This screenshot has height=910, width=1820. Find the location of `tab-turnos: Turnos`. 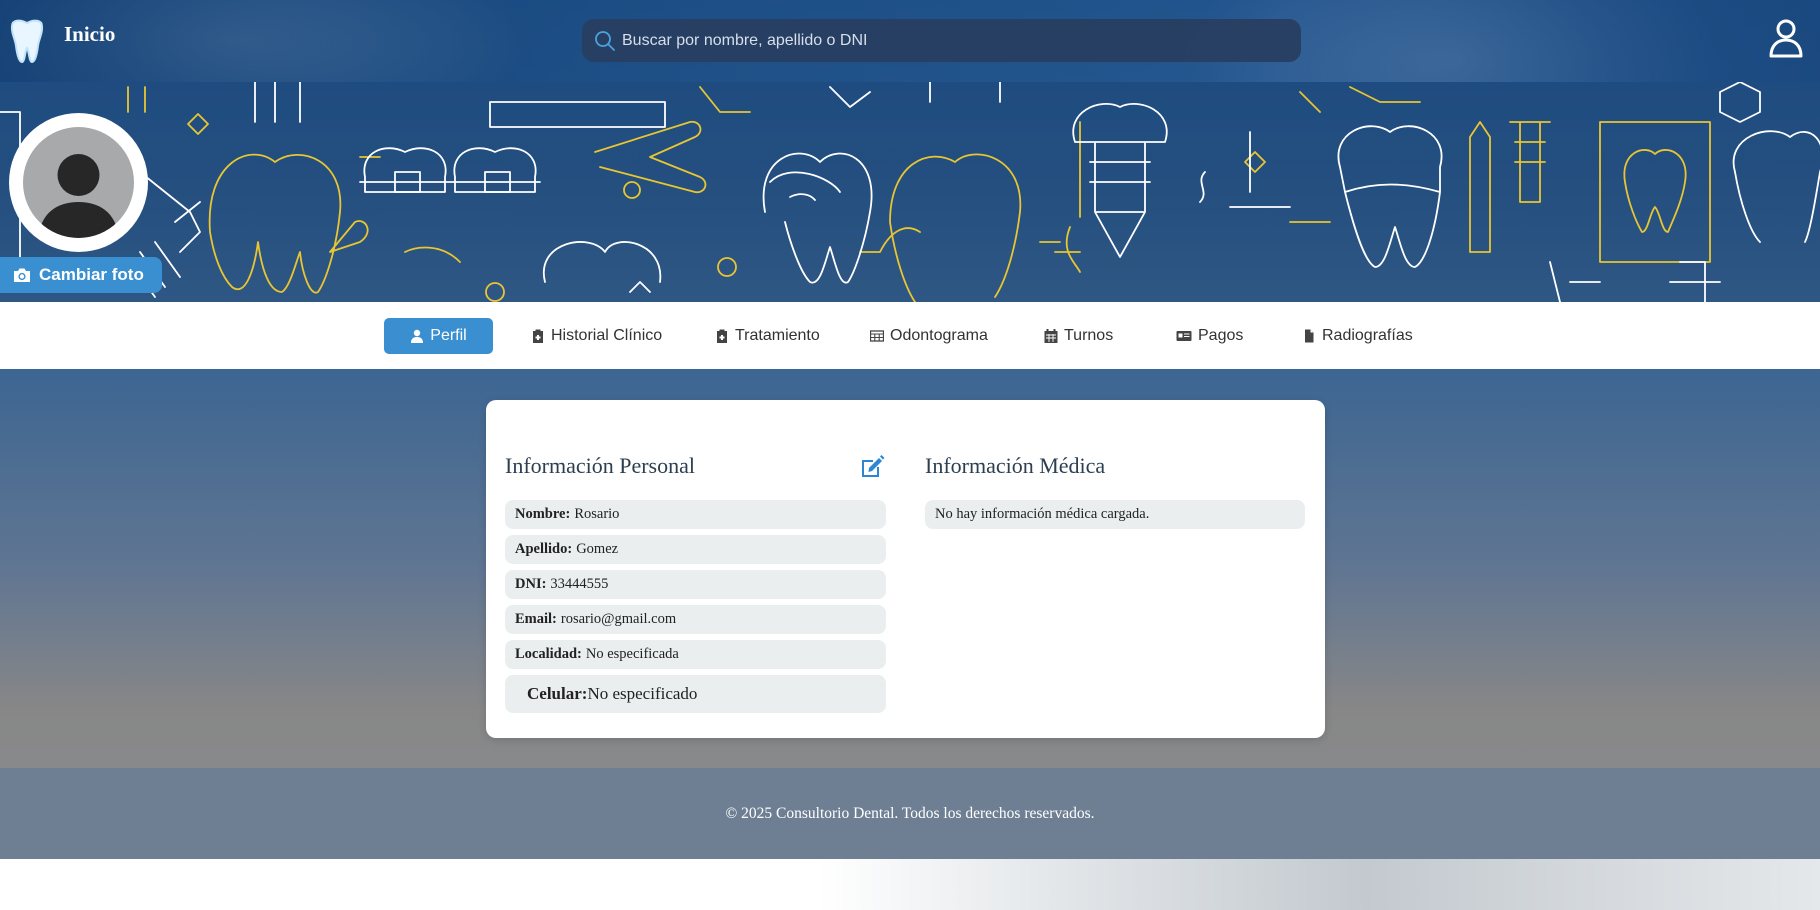

tab-turnos: Turnos is located at coordinates (1078, 336).